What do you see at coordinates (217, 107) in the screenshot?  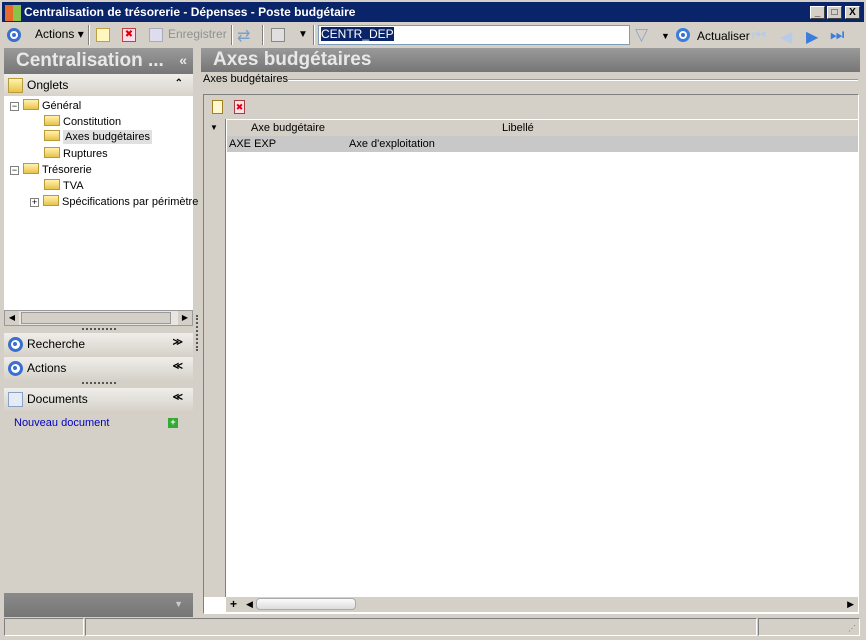 I see `add-row-icon` at bounding box center [217, 107].